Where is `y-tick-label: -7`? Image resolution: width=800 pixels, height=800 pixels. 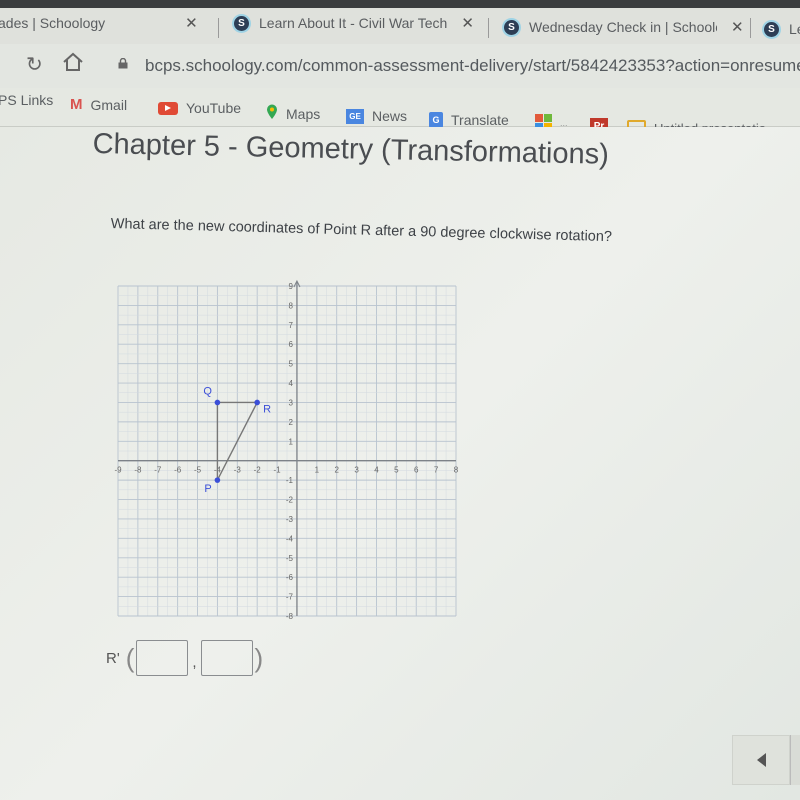
y-tick-label: -7 is located at coordinates (290, 597).